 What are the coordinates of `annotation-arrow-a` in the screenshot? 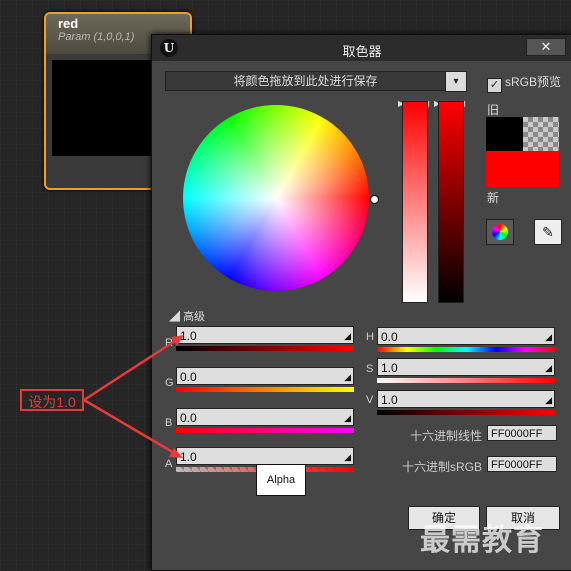 It's located at (130, 427).